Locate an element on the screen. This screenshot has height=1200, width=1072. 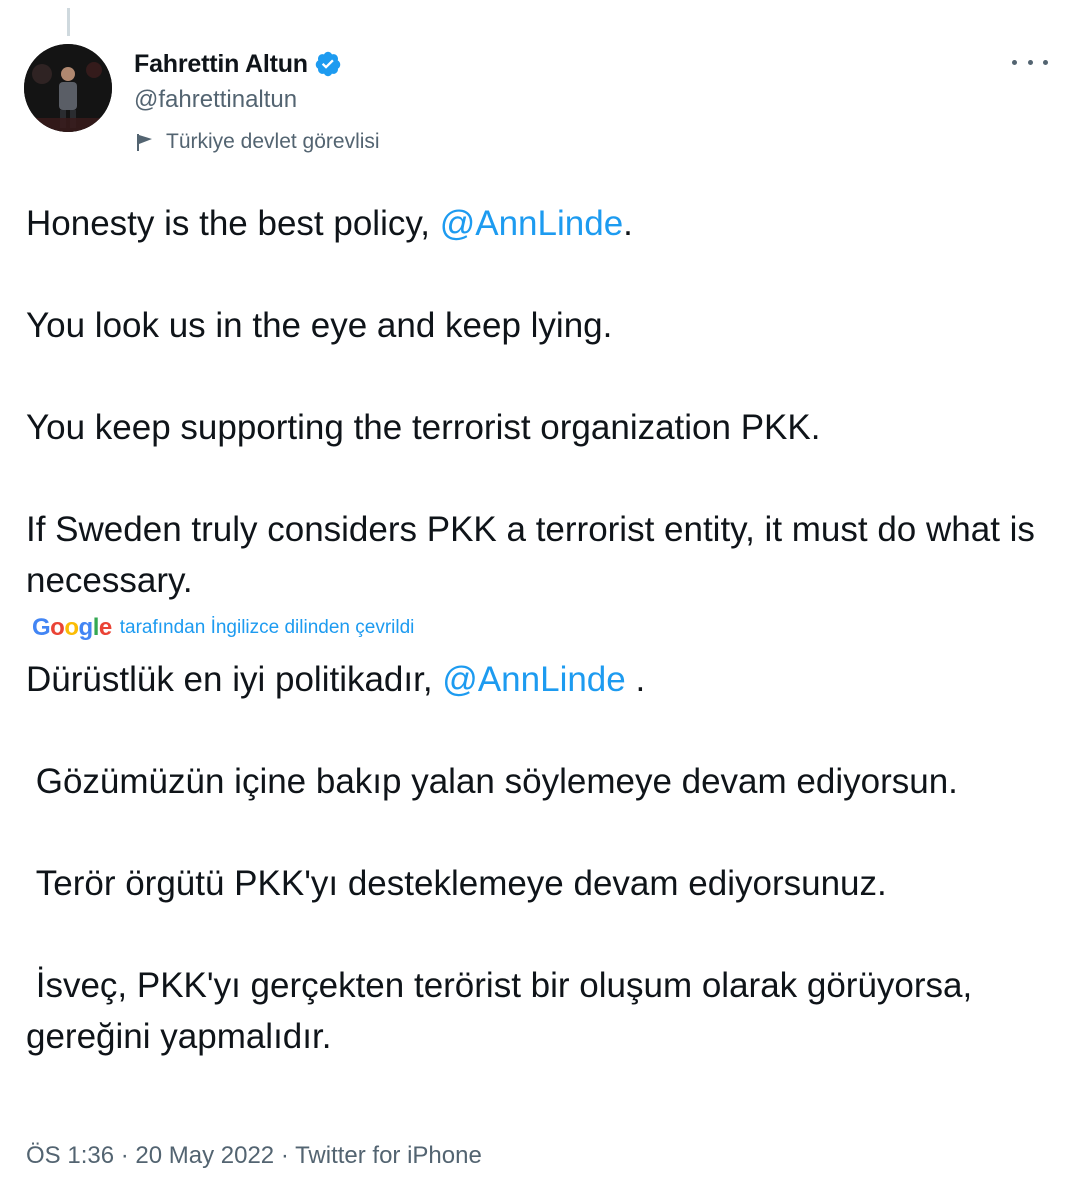
author-name: Fahrettin Altun is located at coordinates (221, 64).